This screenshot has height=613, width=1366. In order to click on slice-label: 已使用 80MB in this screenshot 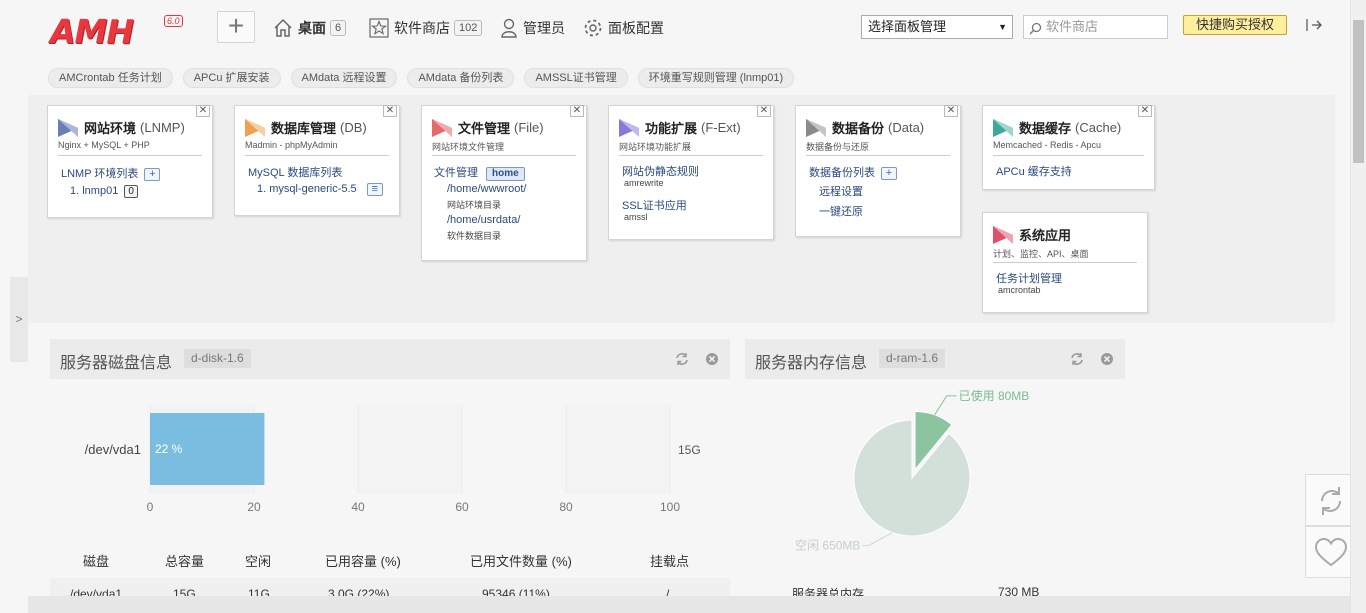, I will do `click(994, 395)`.